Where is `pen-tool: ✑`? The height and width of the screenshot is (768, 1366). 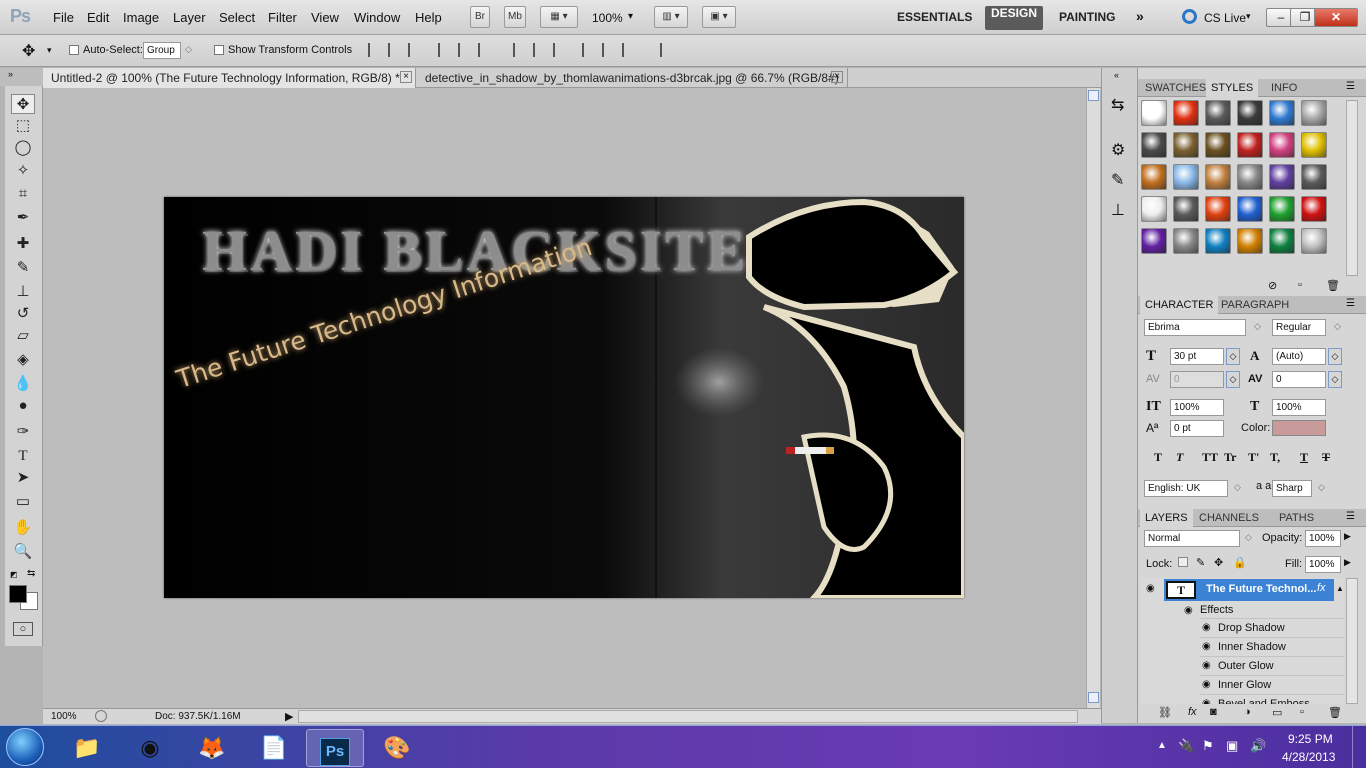 pen-tool: ✑ is located at coordinates (23, 432).